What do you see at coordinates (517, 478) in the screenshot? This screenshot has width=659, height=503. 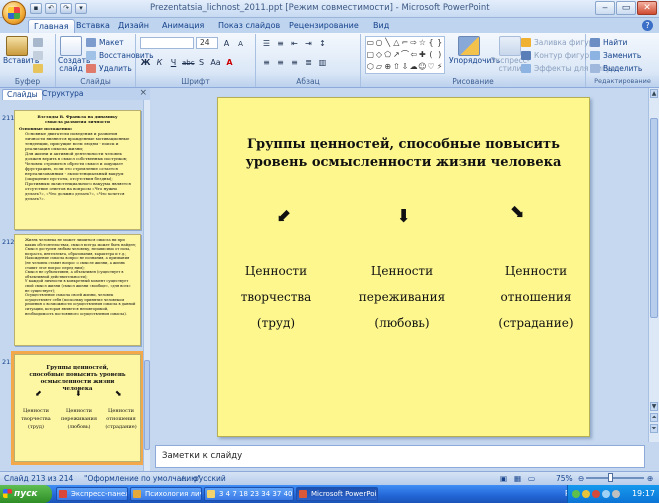 I see `slide-sorter-icon: ▦` at bounding box center [517, 478].